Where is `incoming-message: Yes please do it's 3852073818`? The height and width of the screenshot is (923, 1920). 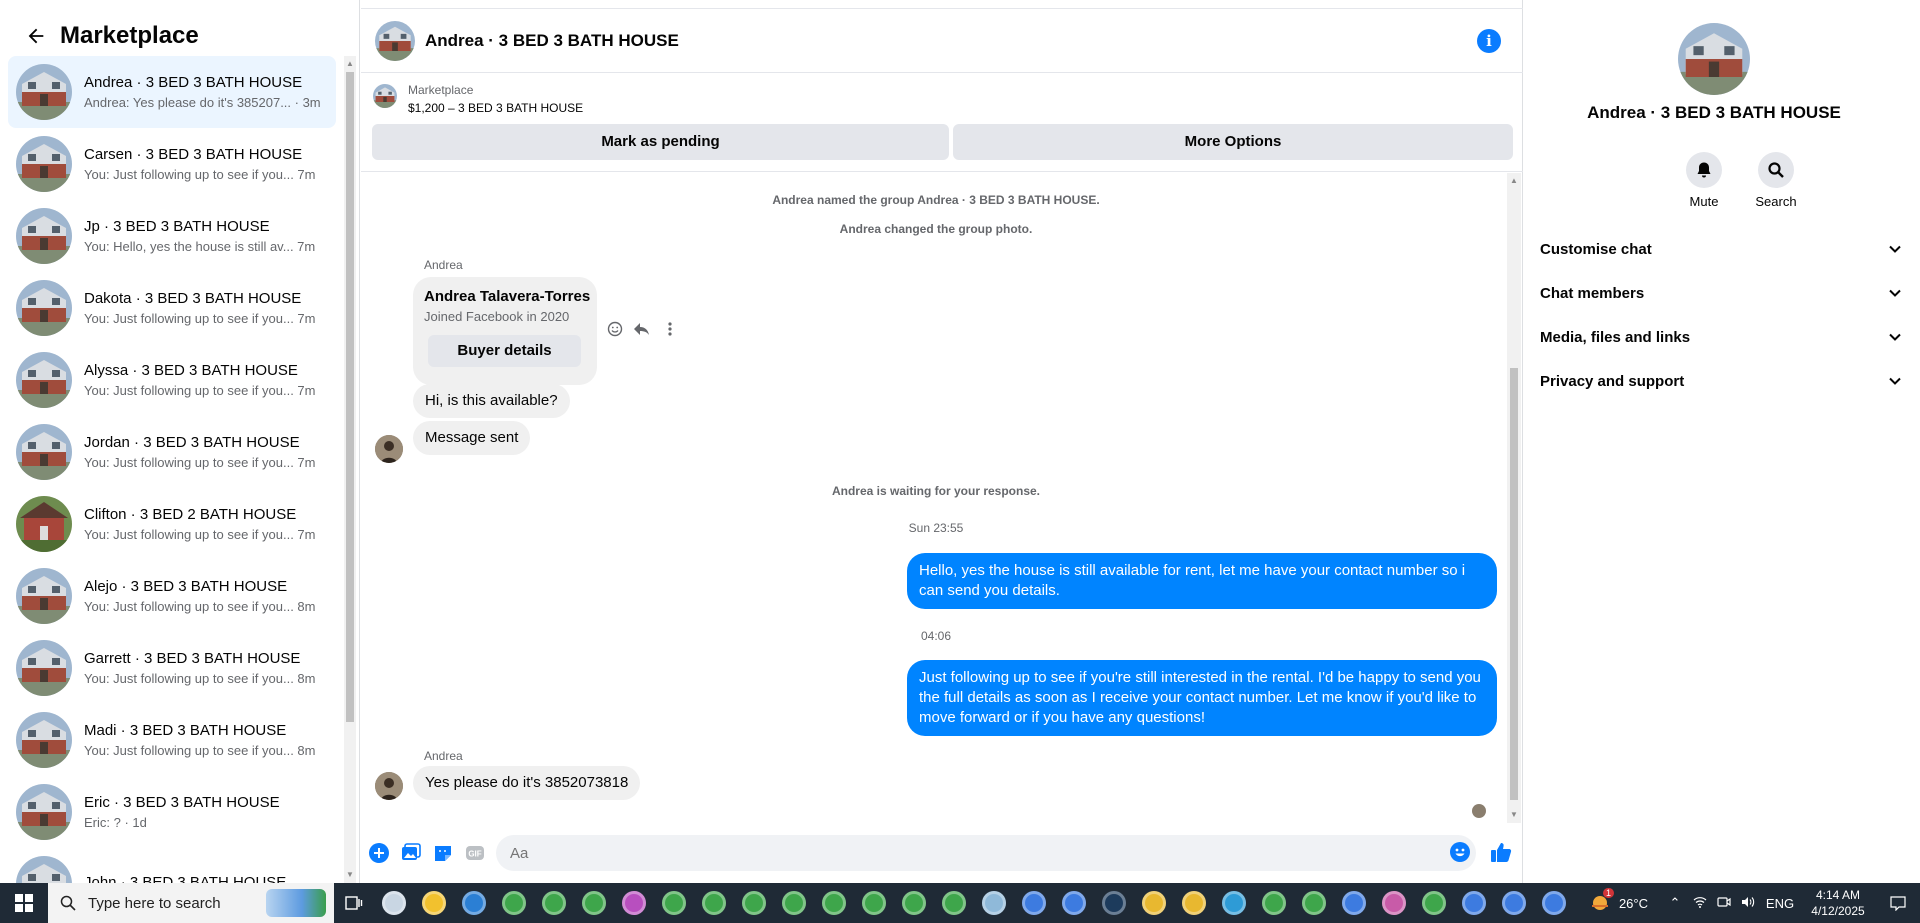 incoming-message: Yes please do it's 3852073818 is located at coordinates (527, 783).